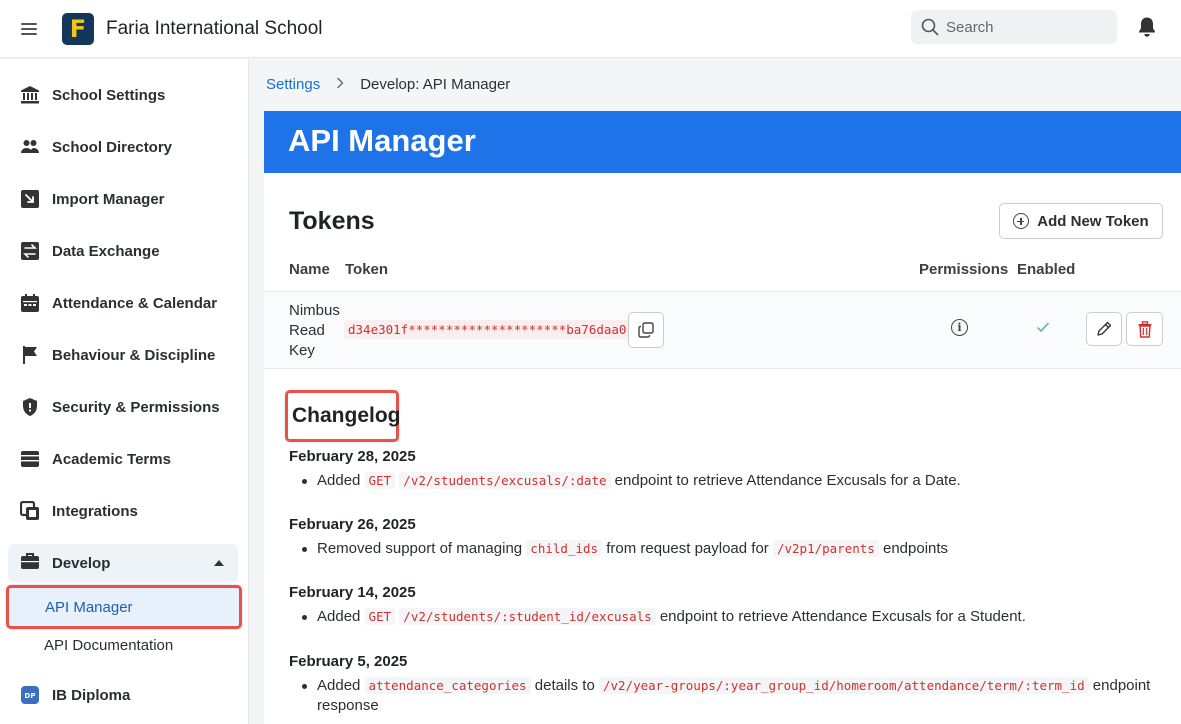 This screenshot has width=1181, height=724. Describe the element at coordinates (29, 28) in the screenshot. I see `menu-icon` at that location.